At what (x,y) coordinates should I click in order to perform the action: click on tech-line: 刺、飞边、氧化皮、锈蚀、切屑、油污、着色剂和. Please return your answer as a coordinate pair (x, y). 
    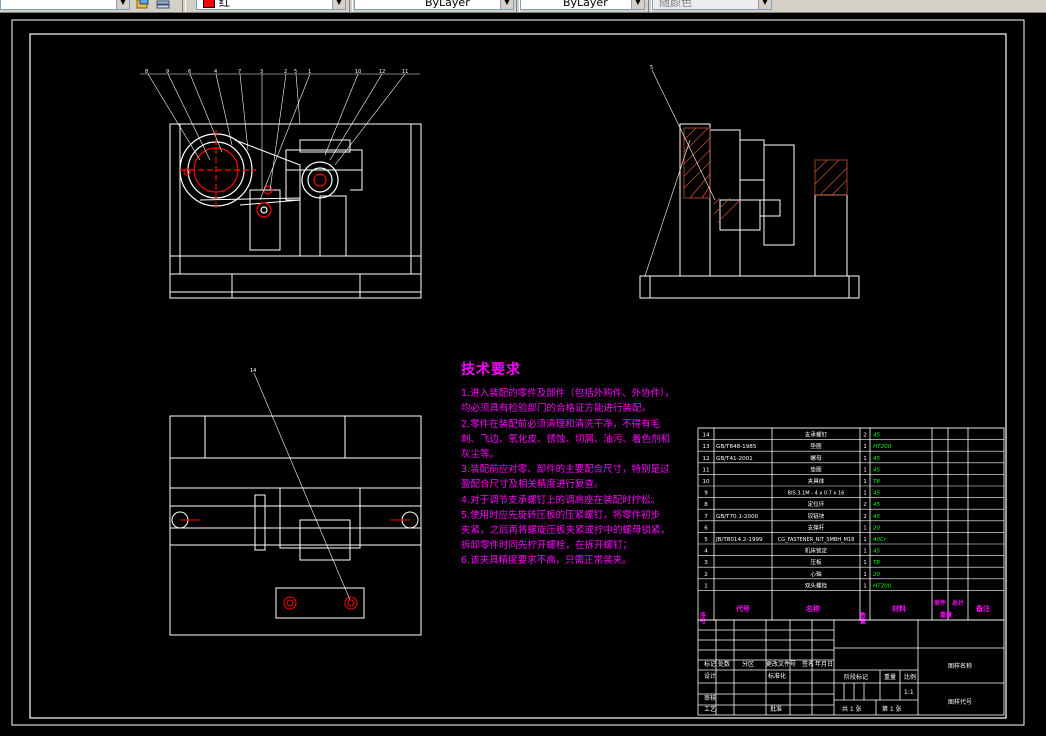
    Looking at the image, I should click on (566, 439).